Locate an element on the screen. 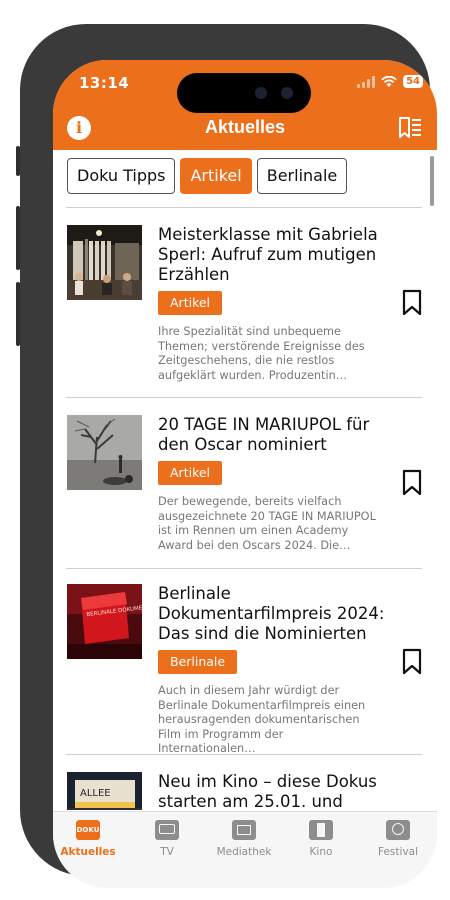  nav-label: TV is located at coordinates (167, 852).